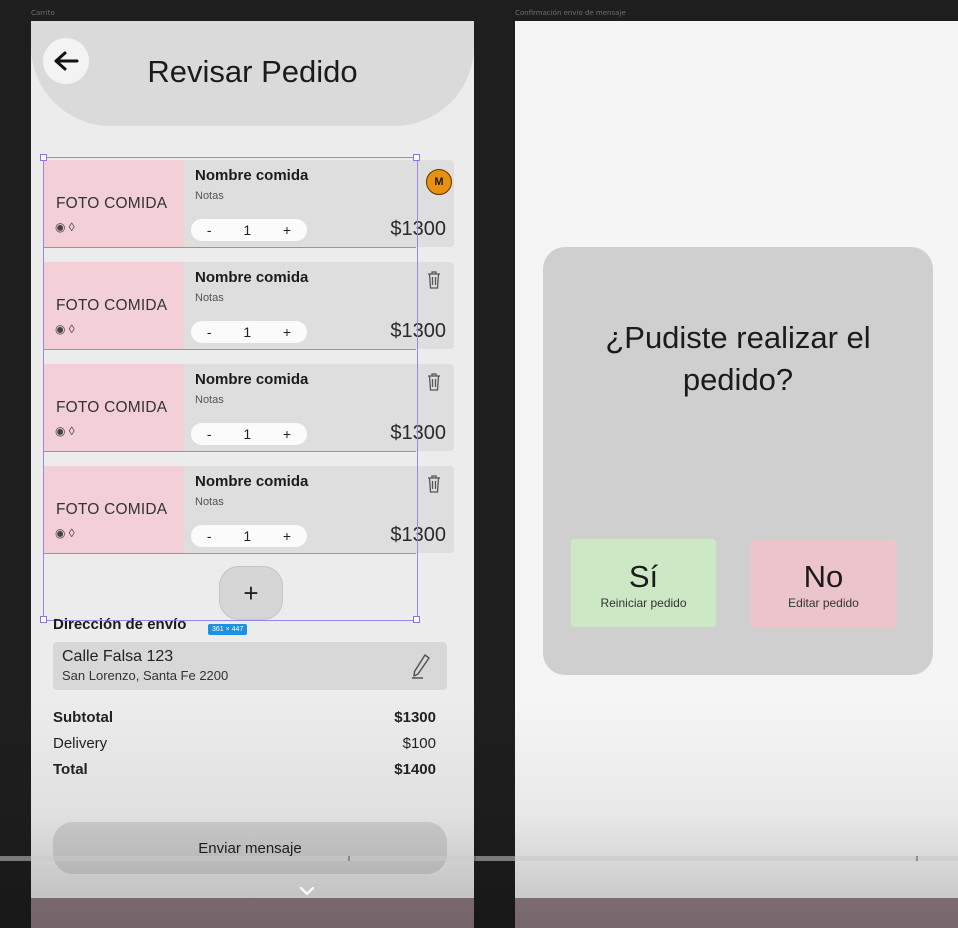  Describe the element at coordinates (43, 13) in the screenshot. I see `frame-label-left: Carrito` at that location.